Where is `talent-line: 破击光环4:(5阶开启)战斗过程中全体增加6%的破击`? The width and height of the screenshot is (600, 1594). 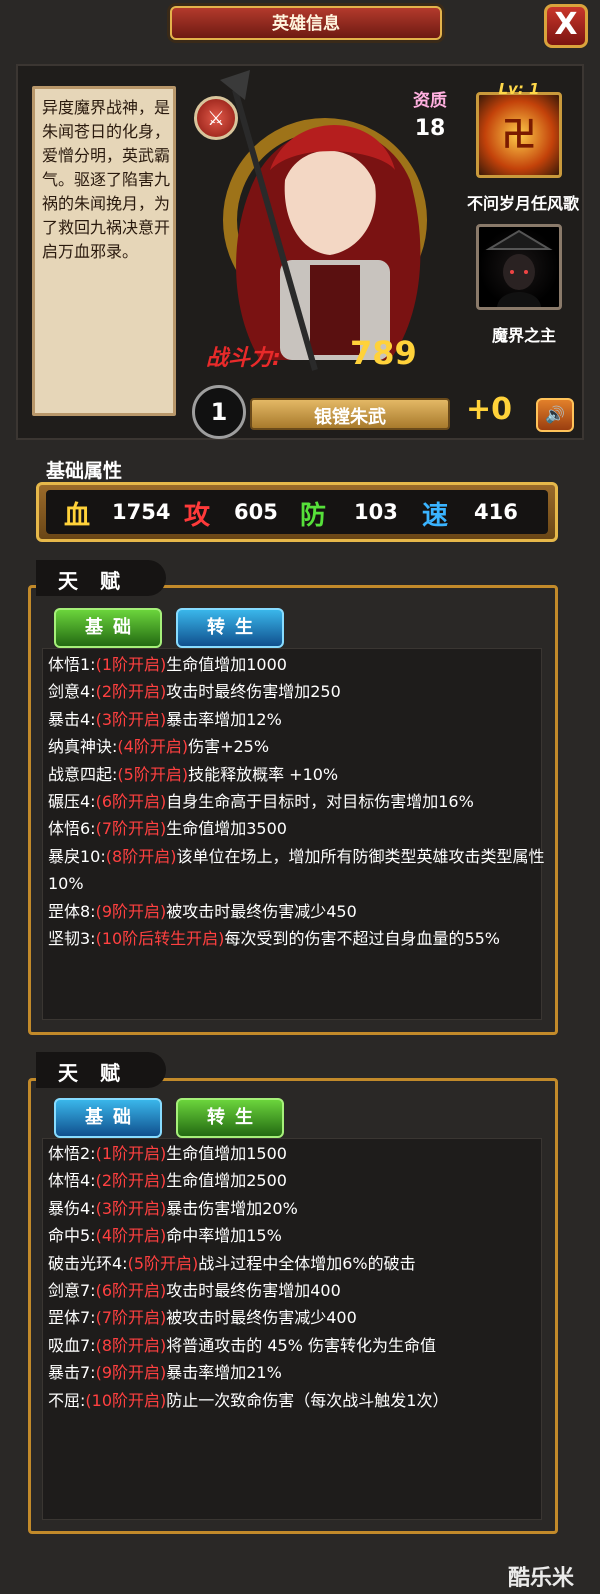 talent-line: 破击光环4:(5阶开启)战斗过程中全体增加6%的破击 is located at coordinates (298, 1263).